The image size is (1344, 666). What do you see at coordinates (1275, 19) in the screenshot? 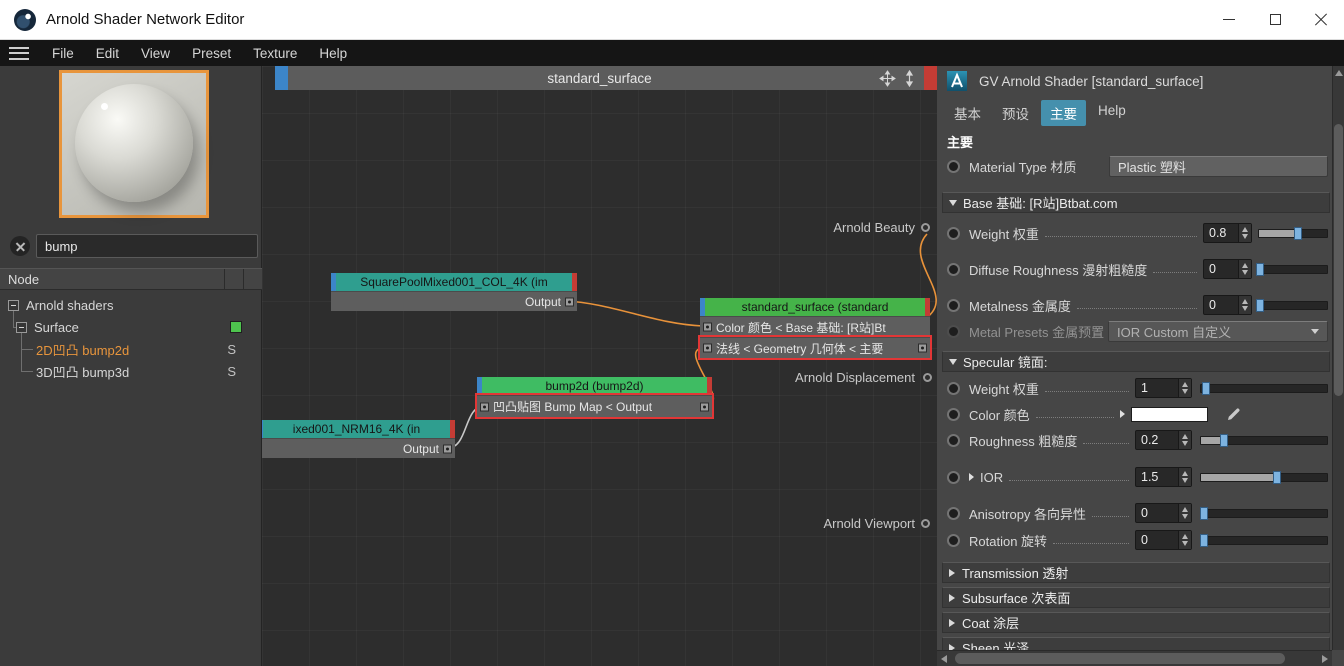
I see `maximize-button` at bounding box center [1275, 19].